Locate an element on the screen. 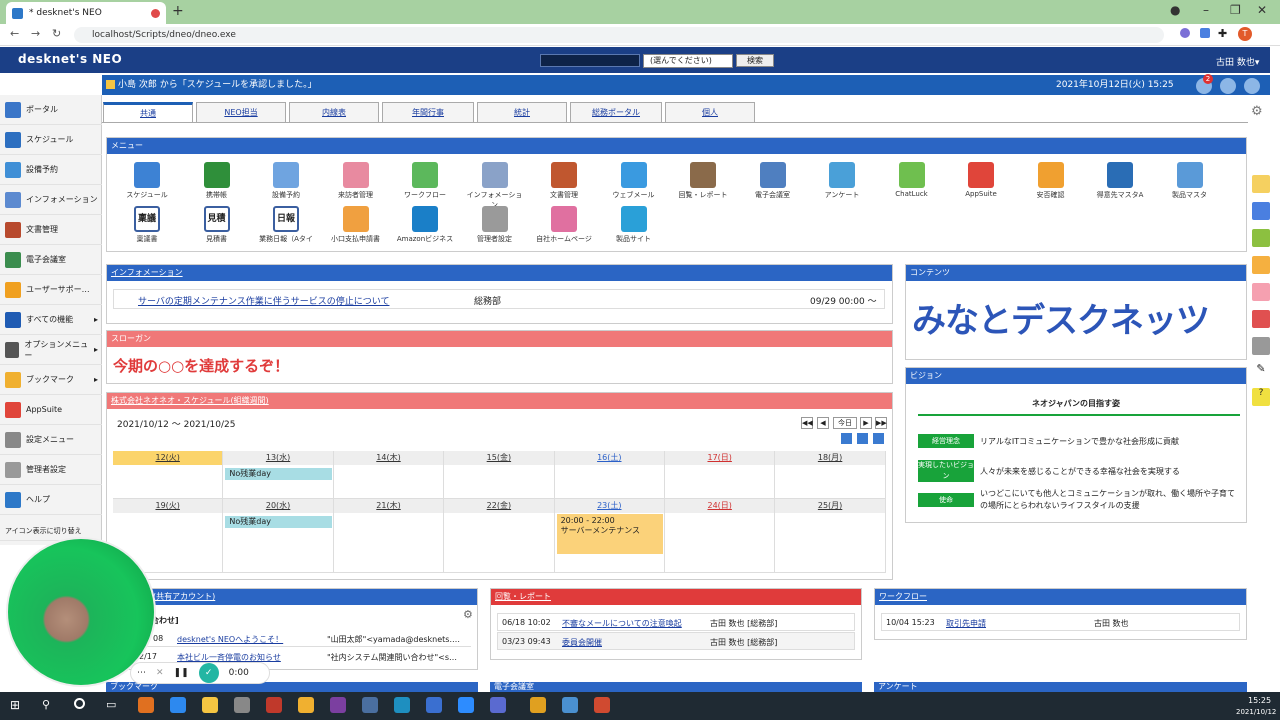 Image resolution: width=1280 pixels, height=720 pixels. calendar-day-header: 12(火) is located at coordinates (168, 458).